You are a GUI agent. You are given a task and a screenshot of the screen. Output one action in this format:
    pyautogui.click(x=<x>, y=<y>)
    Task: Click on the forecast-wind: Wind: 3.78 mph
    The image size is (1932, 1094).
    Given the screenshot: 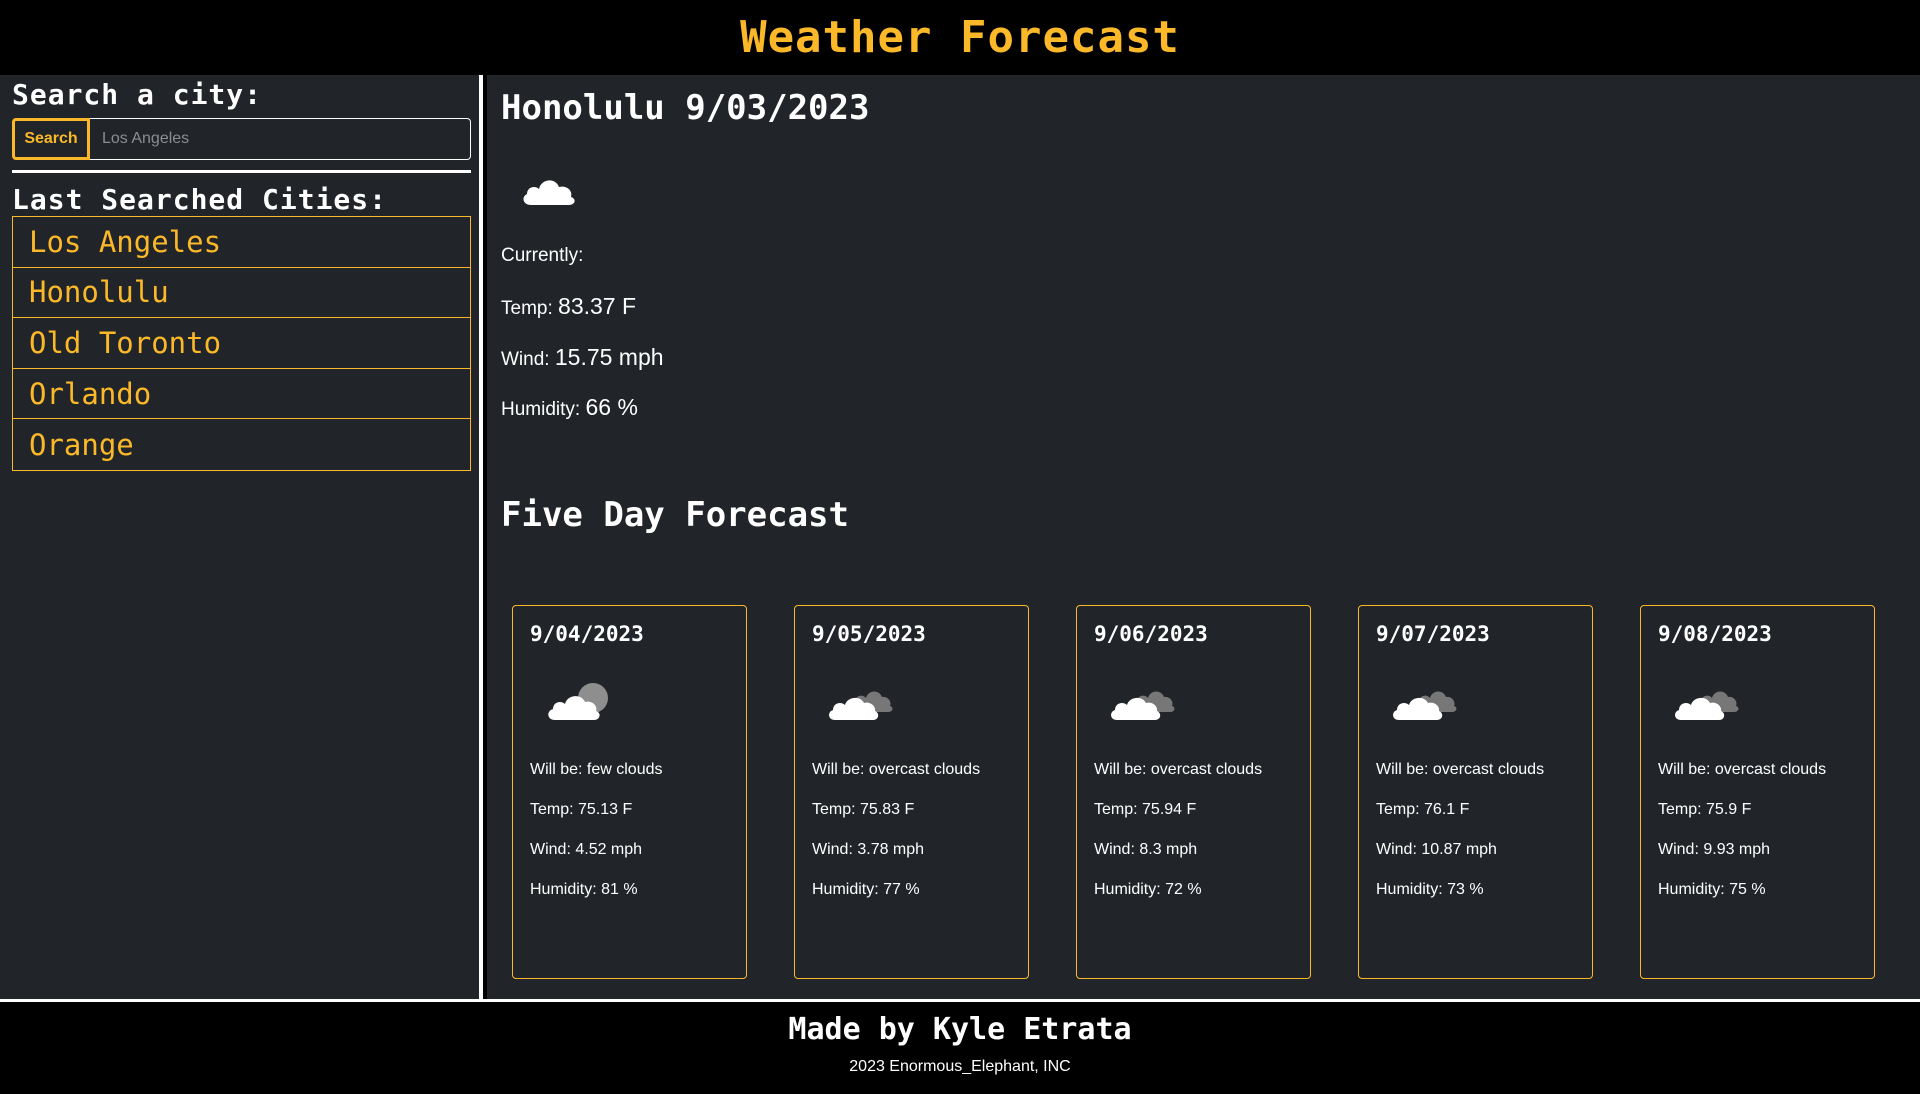 What is the action you would take?
    pyautogui.click(x=868, y=849)
    